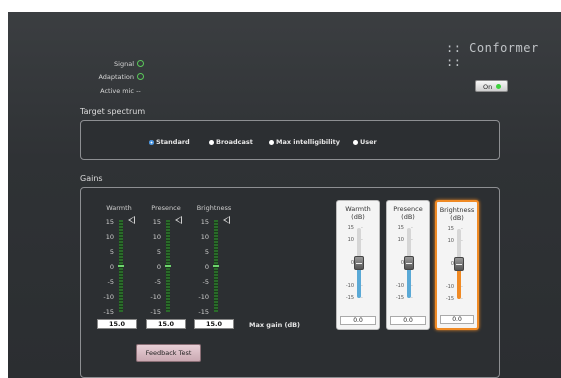 The width and height of the screenshot is (561, 378). Describe the element at coordinates (408, 209) in the screenshot. I see `slider-title-name: Presence` at that location.